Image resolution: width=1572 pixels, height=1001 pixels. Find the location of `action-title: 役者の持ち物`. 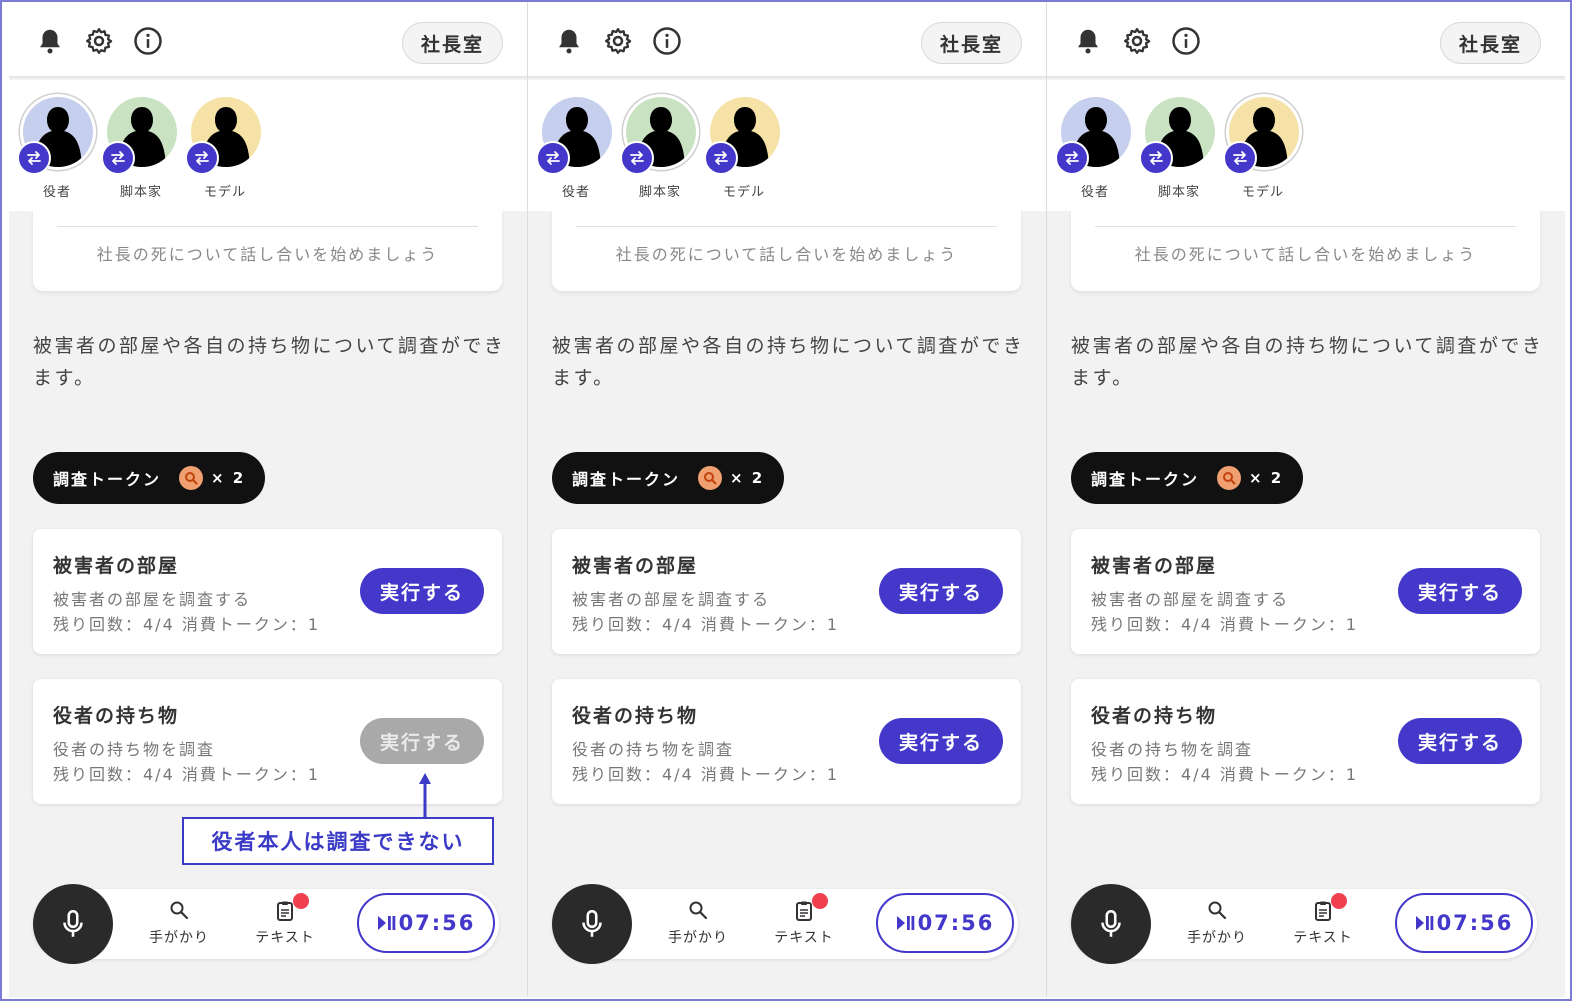

action-title: 役者の持ち物 is located at coordinates (116, 716).